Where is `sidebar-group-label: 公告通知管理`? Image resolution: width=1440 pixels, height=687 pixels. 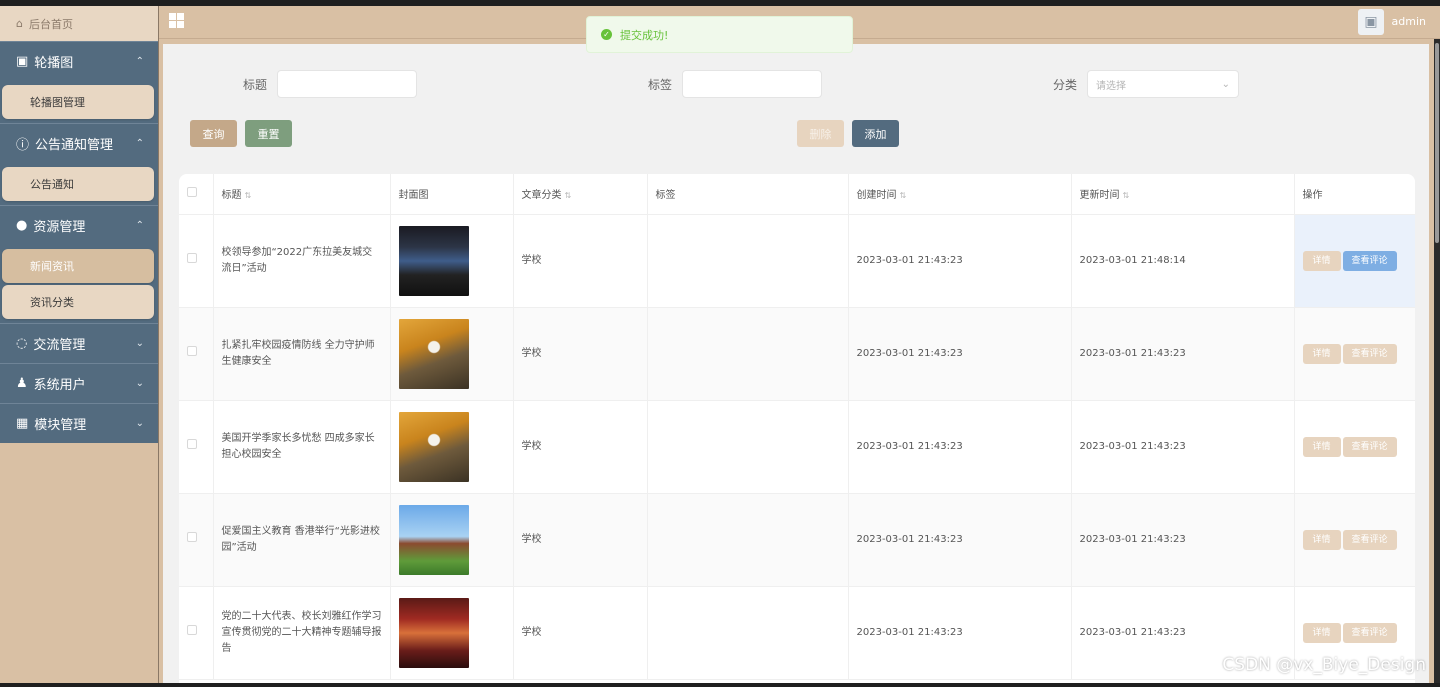 sidebar-group-label: 公告通知管理 is located at coordinates (74, 145).